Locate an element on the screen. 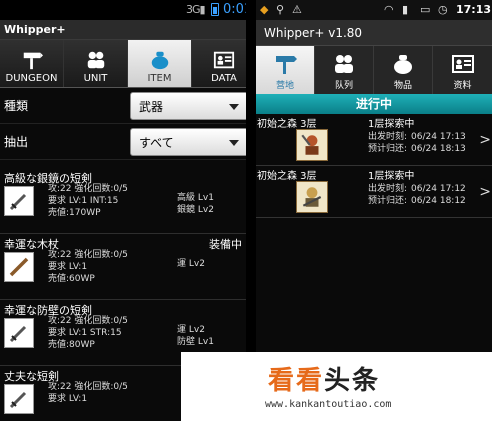 The width and height of the screenshot is (492, 421). watermark-logo: 看看头条 is located at coordinates (324, 381).